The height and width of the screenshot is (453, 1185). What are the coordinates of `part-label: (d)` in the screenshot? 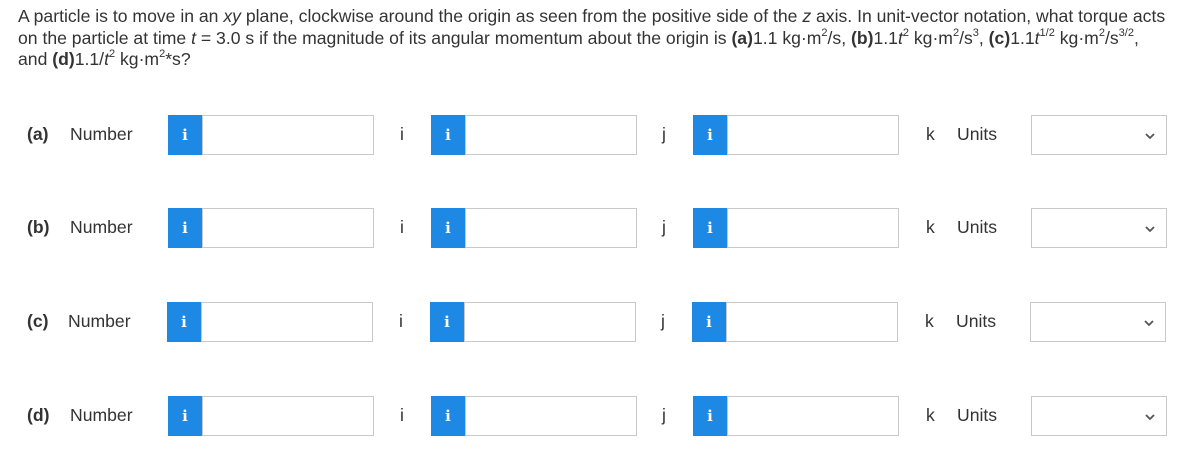 It's located at (38, 415).